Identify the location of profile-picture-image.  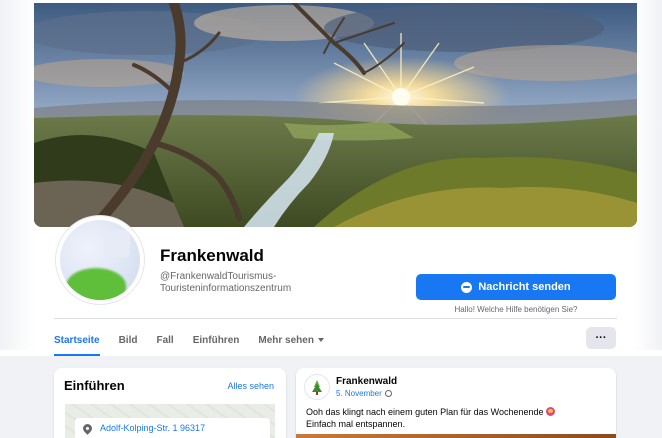
(100, 260).